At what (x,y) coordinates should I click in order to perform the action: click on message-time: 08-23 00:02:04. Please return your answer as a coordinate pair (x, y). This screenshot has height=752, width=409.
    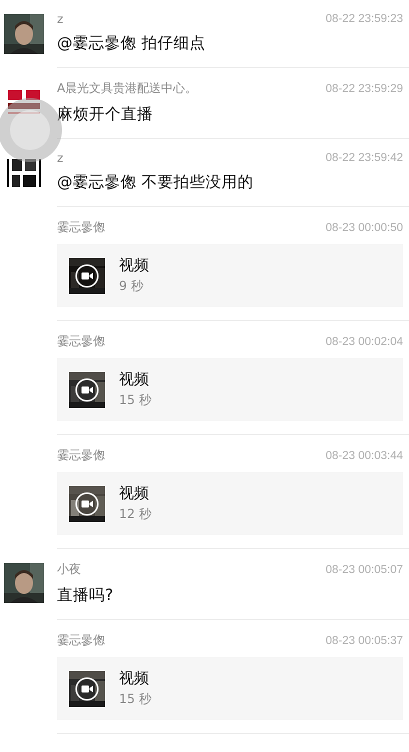
    Looking at the image, I should click on (364, 342).